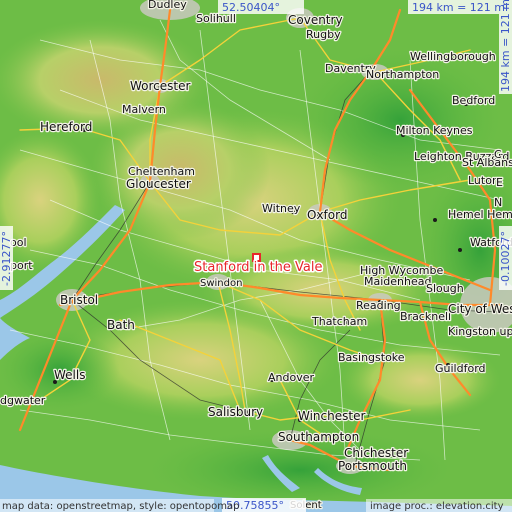 The width and height of the screenshot is (512, 512). What do you see at coordinates (483, 180) in the screenshot?
I see `city-label-luton: Luton` at bounding box center [483, 180].